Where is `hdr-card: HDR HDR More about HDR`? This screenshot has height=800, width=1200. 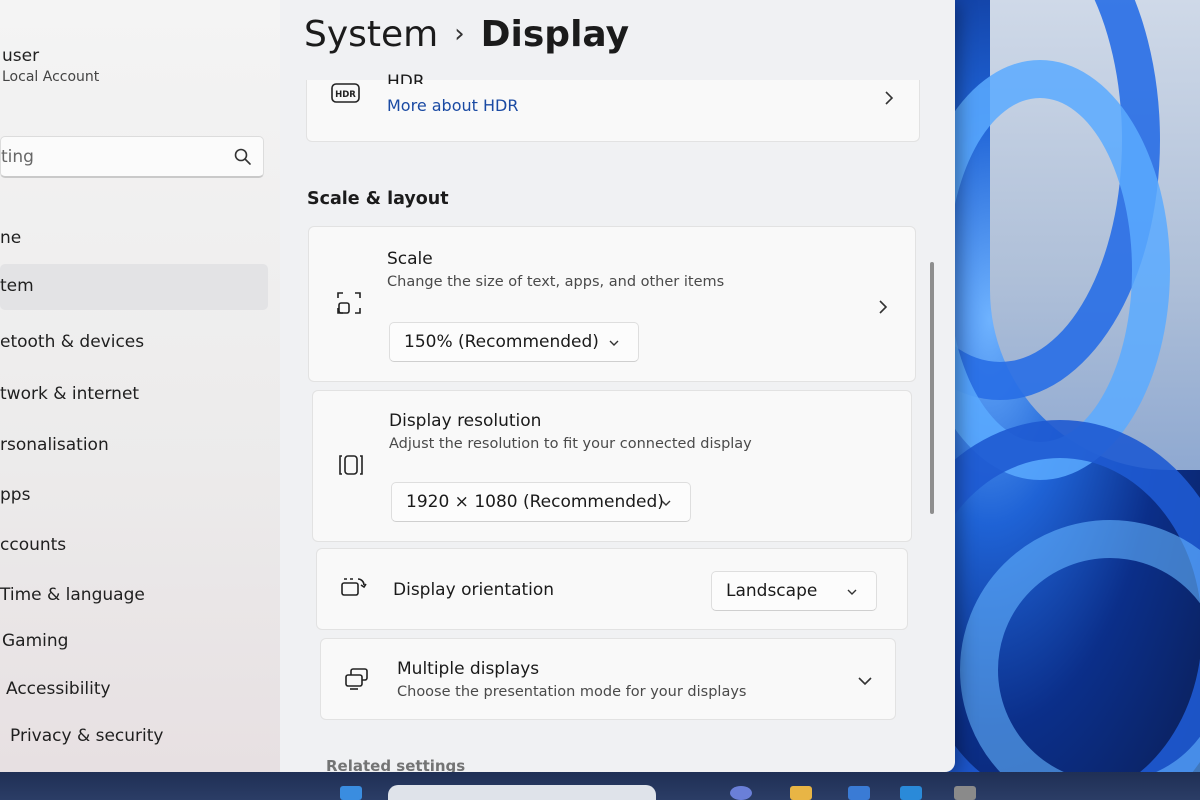
hdr-card: HDR HDR More about HDR is located at coordinates (613, 107).